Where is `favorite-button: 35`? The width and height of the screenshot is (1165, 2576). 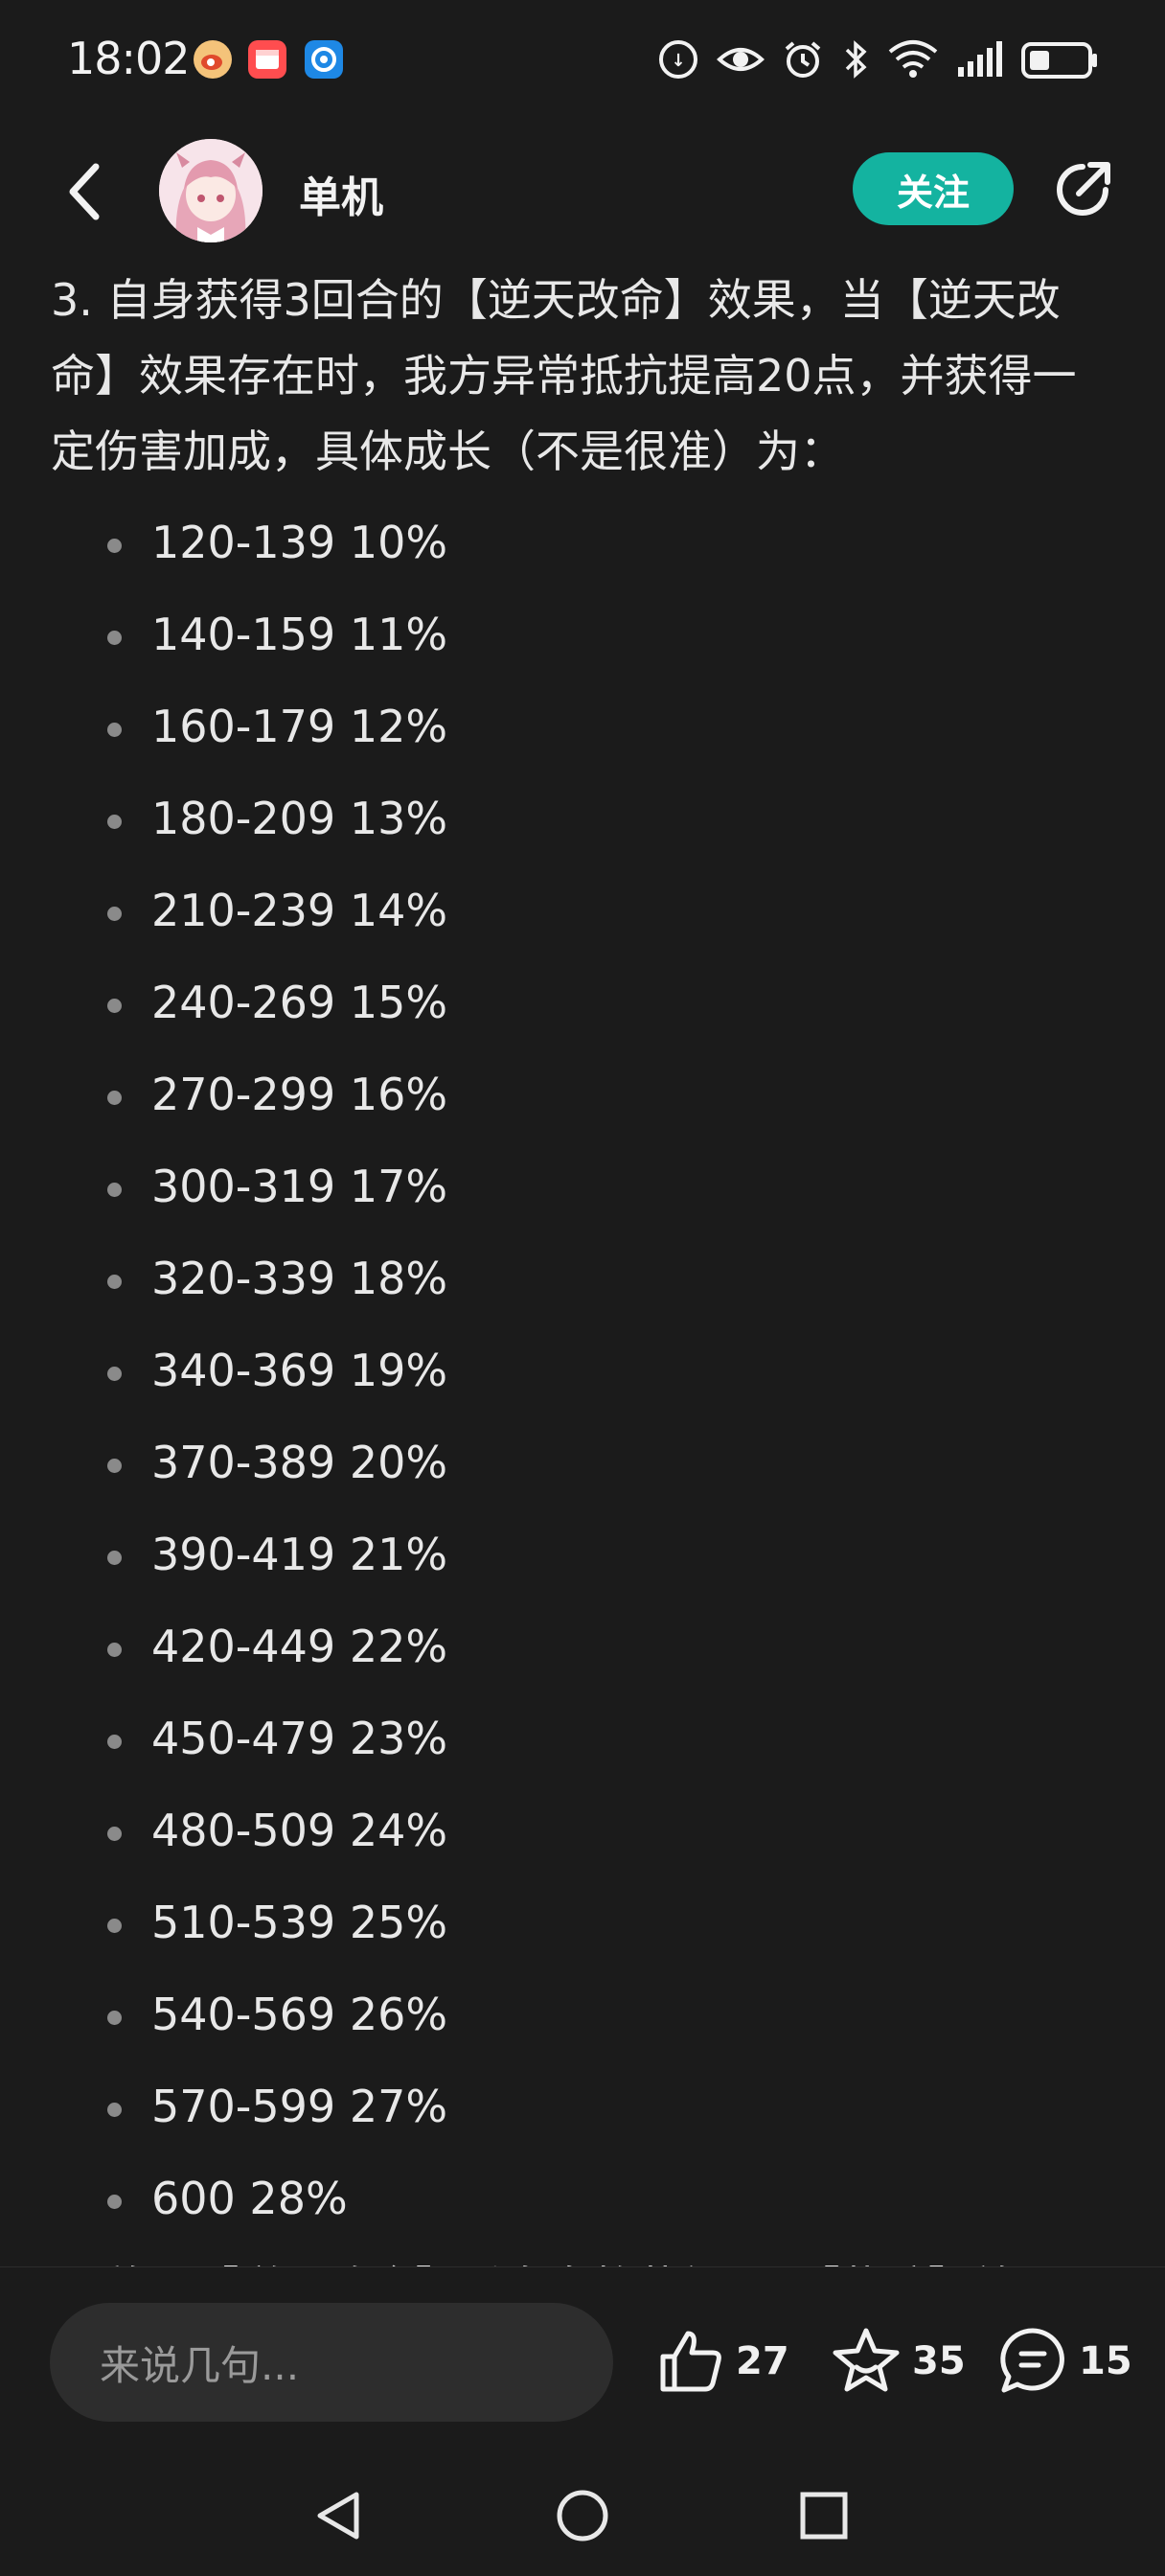
favorite-button: 35 is located at coordinates (898, 2361).